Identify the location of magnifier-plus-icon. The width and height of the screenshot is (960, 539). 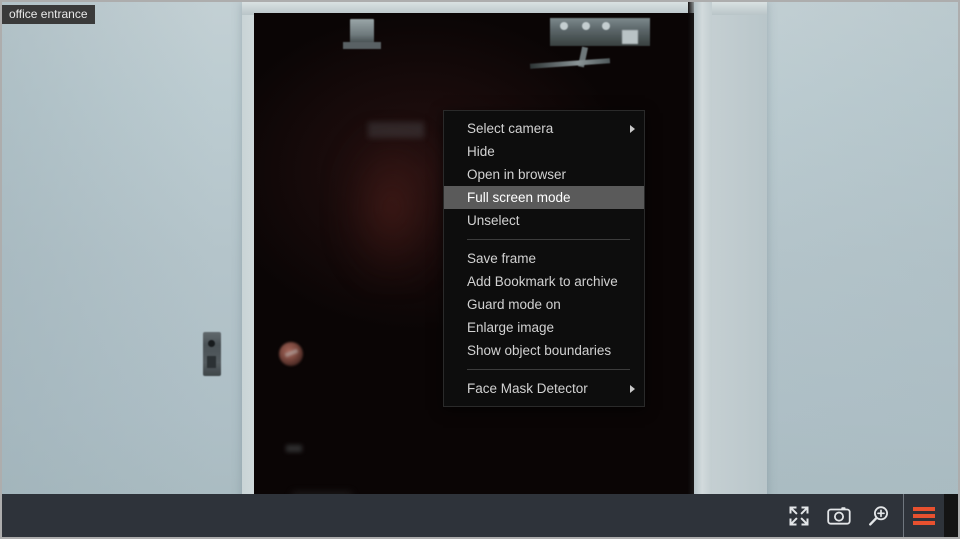
(878, 515).